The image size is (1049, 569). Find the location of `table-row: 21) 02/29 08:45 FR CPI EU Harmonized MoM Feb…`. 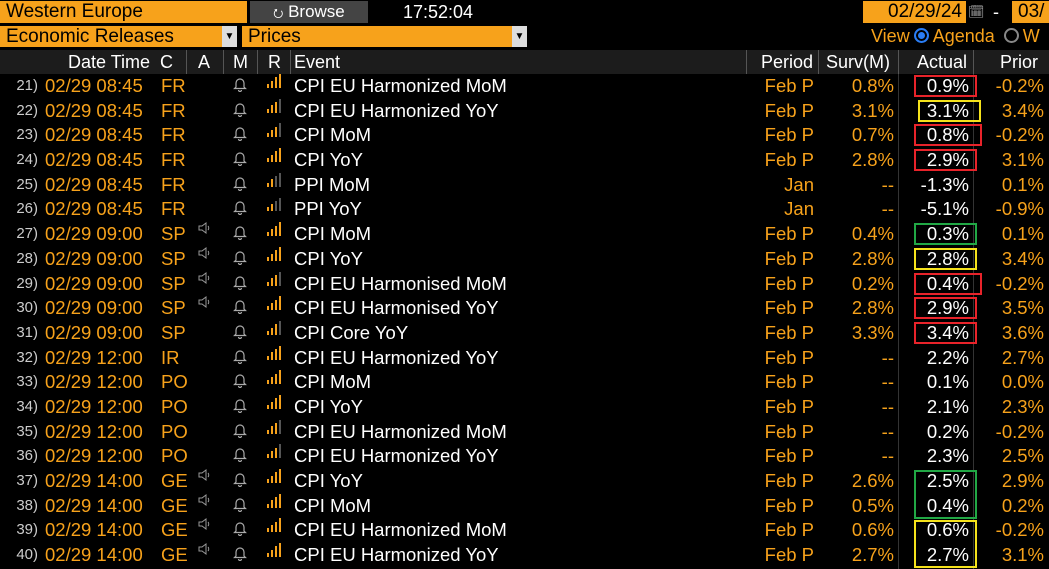

table-row: 21) 02/29 08:45 FR CPI EU Harmonized MoM Feb… is located at coordinates (524, 86).